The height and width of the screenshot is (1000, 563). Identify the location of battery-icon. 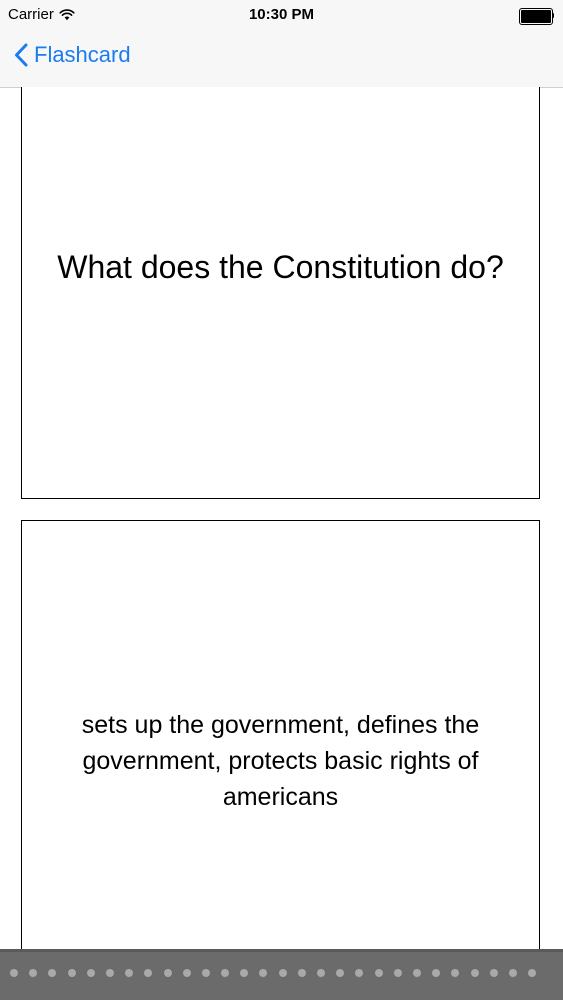
(537, 16).